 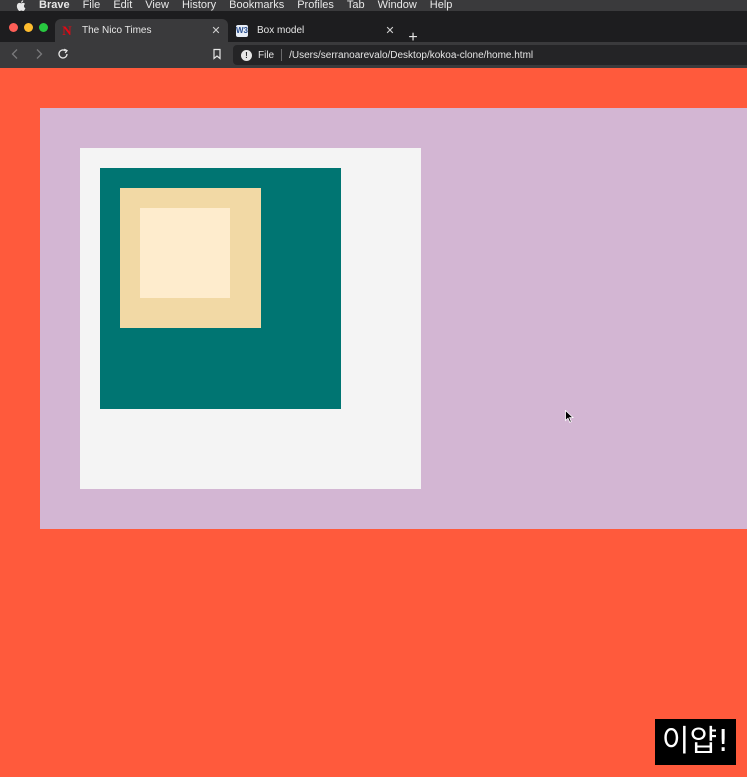 What do you see at coordinates (281, 30) in the screenshot?
I see `tab-title: Box model` at bounding box center [281, 30].